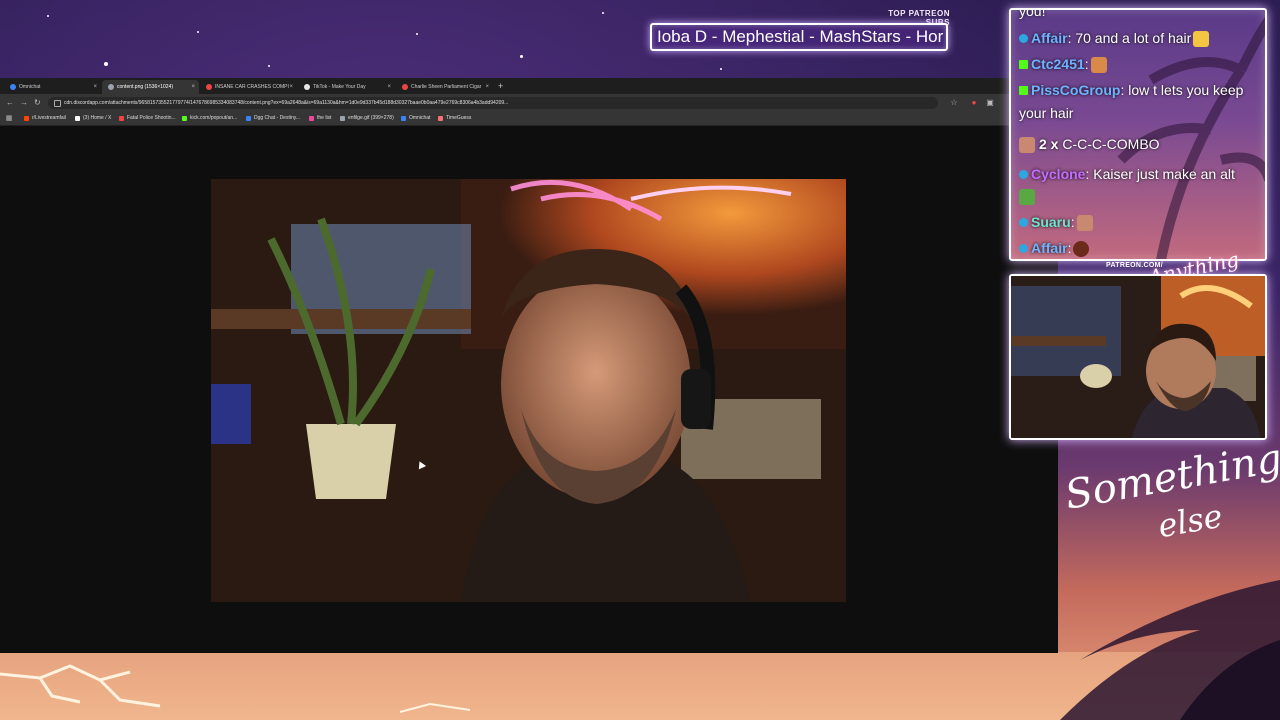  Describe the element at coordinates (311, 118) in the screenshot. I see `list-icon` at that location.